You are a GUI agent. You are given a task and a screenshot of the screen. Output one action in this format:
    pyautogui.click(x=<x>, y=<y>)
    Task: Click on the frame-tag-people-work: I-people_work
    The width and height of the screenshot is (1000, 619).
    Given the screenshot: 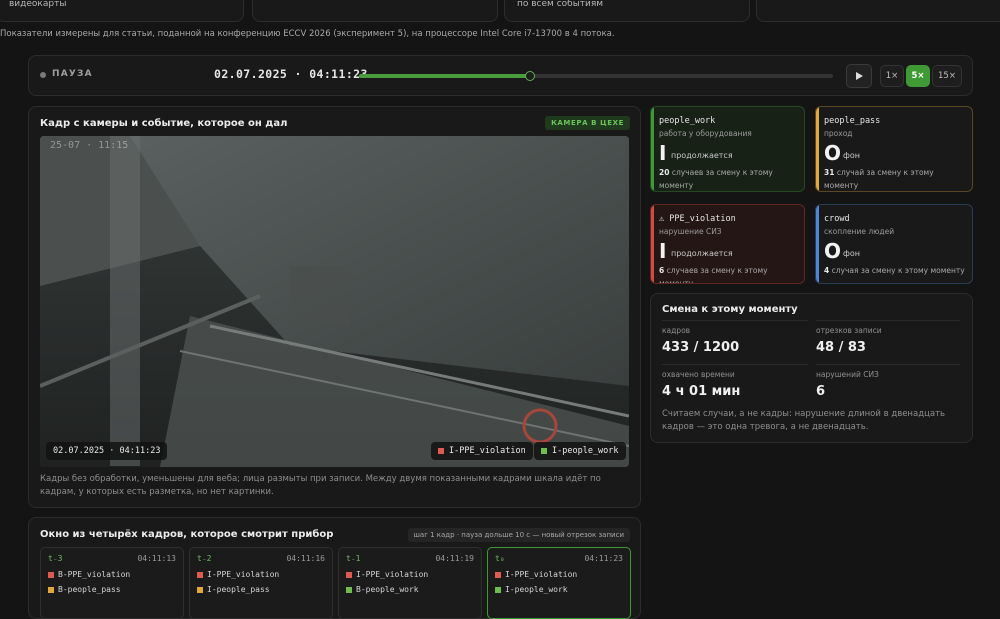 What is the action you would take?
    pyautogui.click(x=580, y=451)
    